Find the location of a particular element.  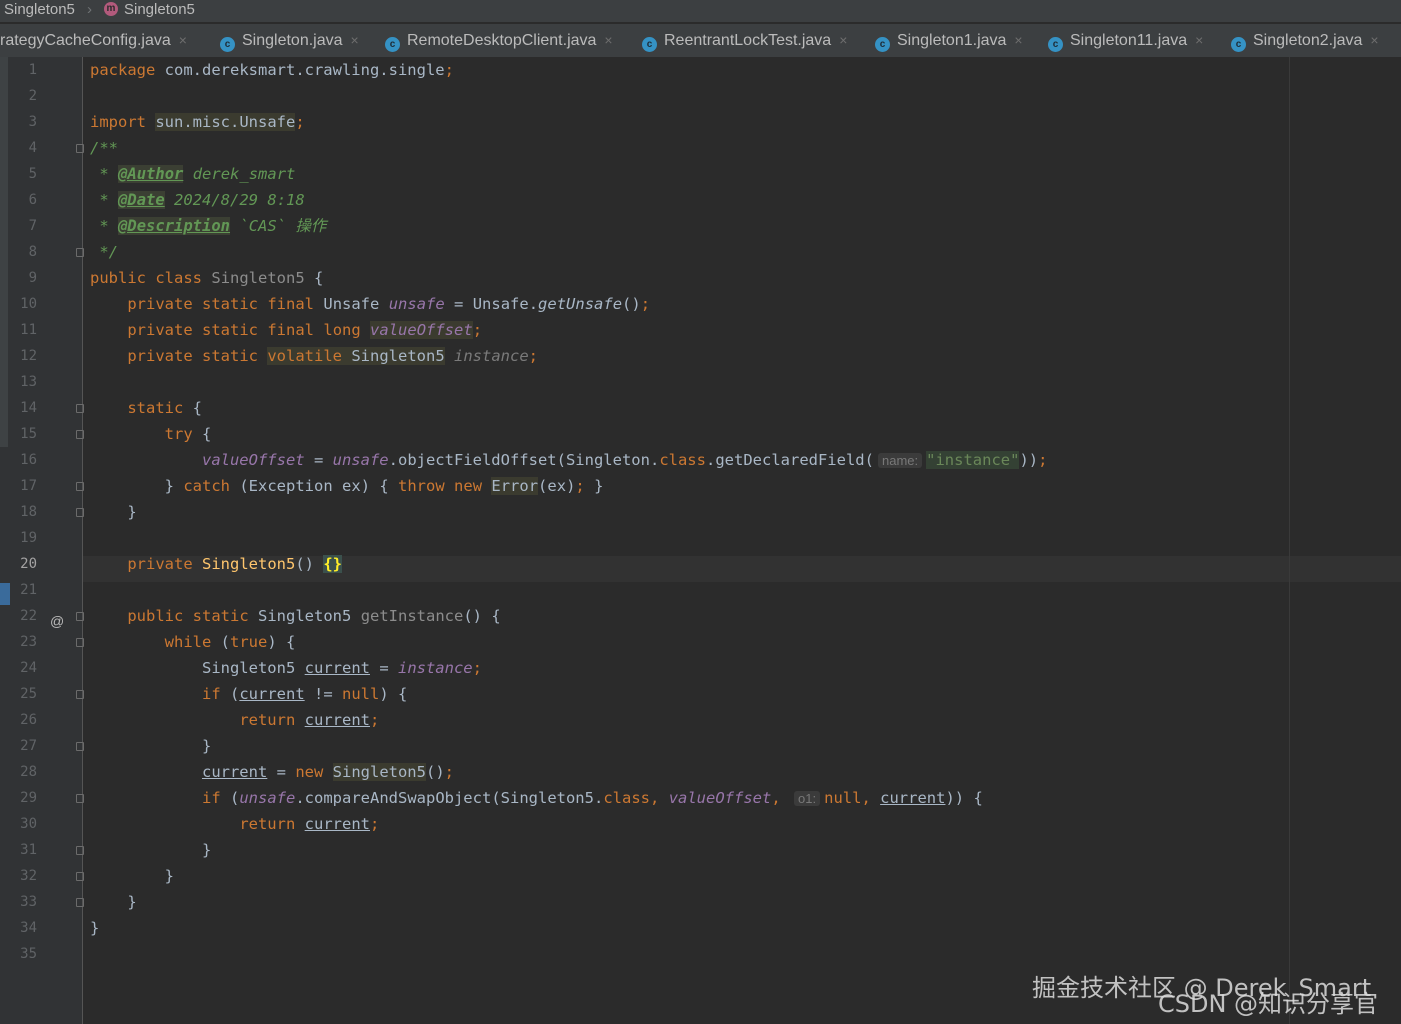

line-number: 27 is located at coordinates (18, 746).